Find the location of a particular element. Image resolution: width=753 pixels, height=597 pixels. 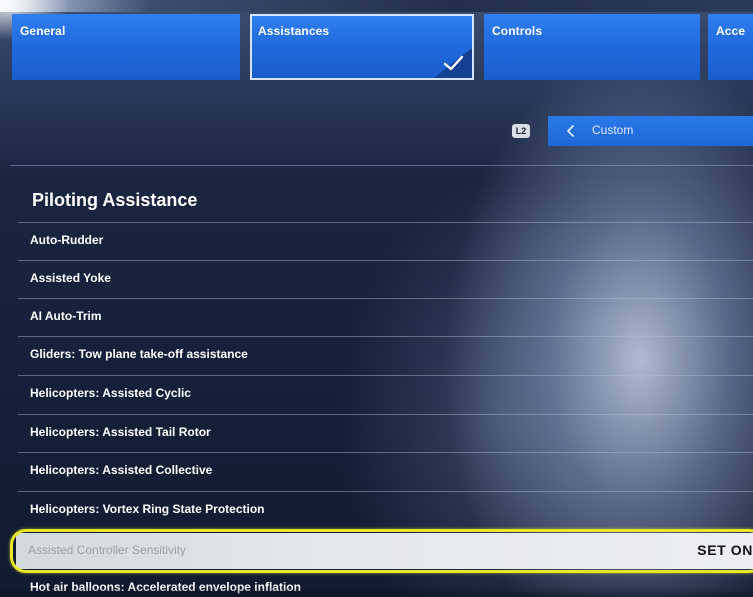

highlight-outline is located at coordinates (381, 551).